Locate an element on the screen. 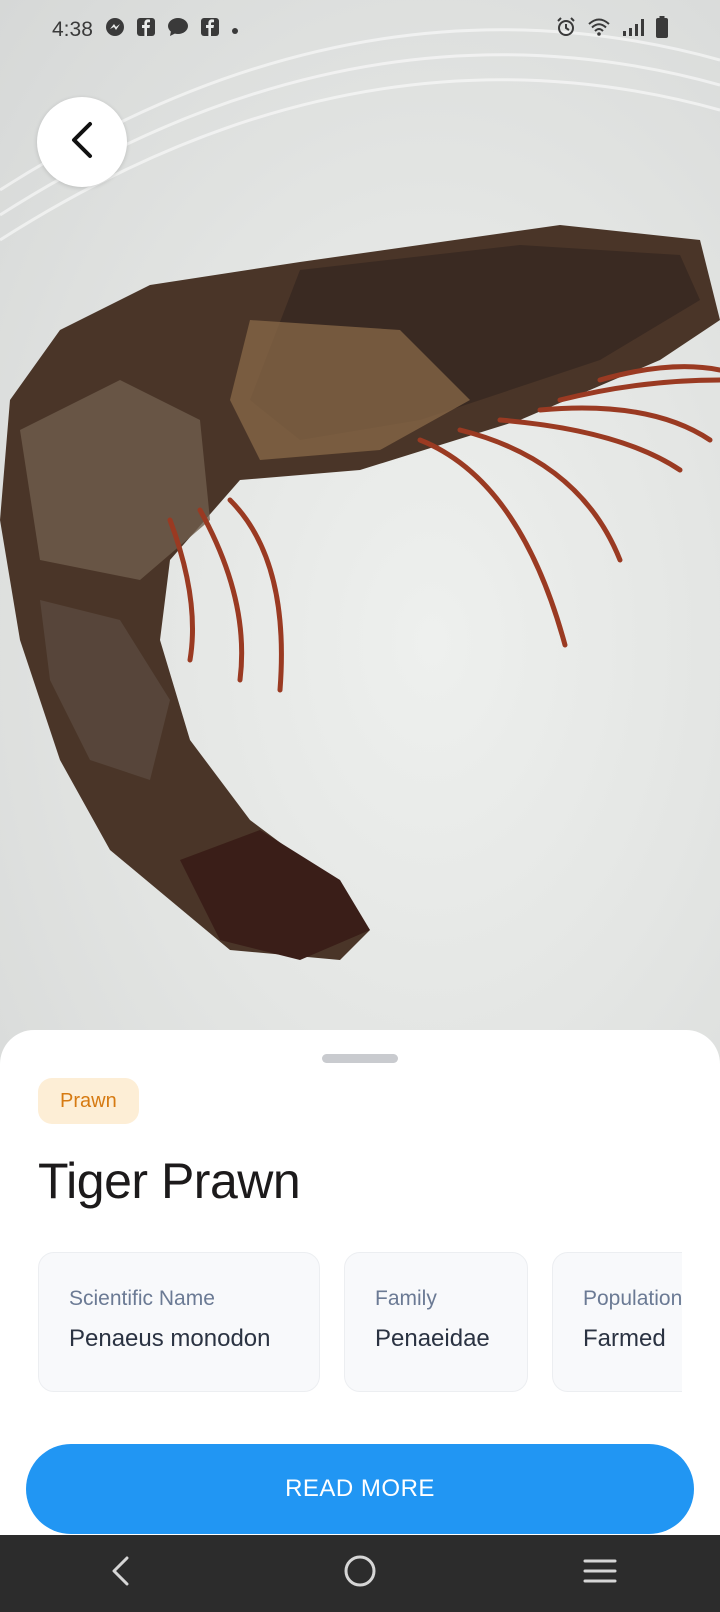  back-icon is located at coordinates (120, 1573).